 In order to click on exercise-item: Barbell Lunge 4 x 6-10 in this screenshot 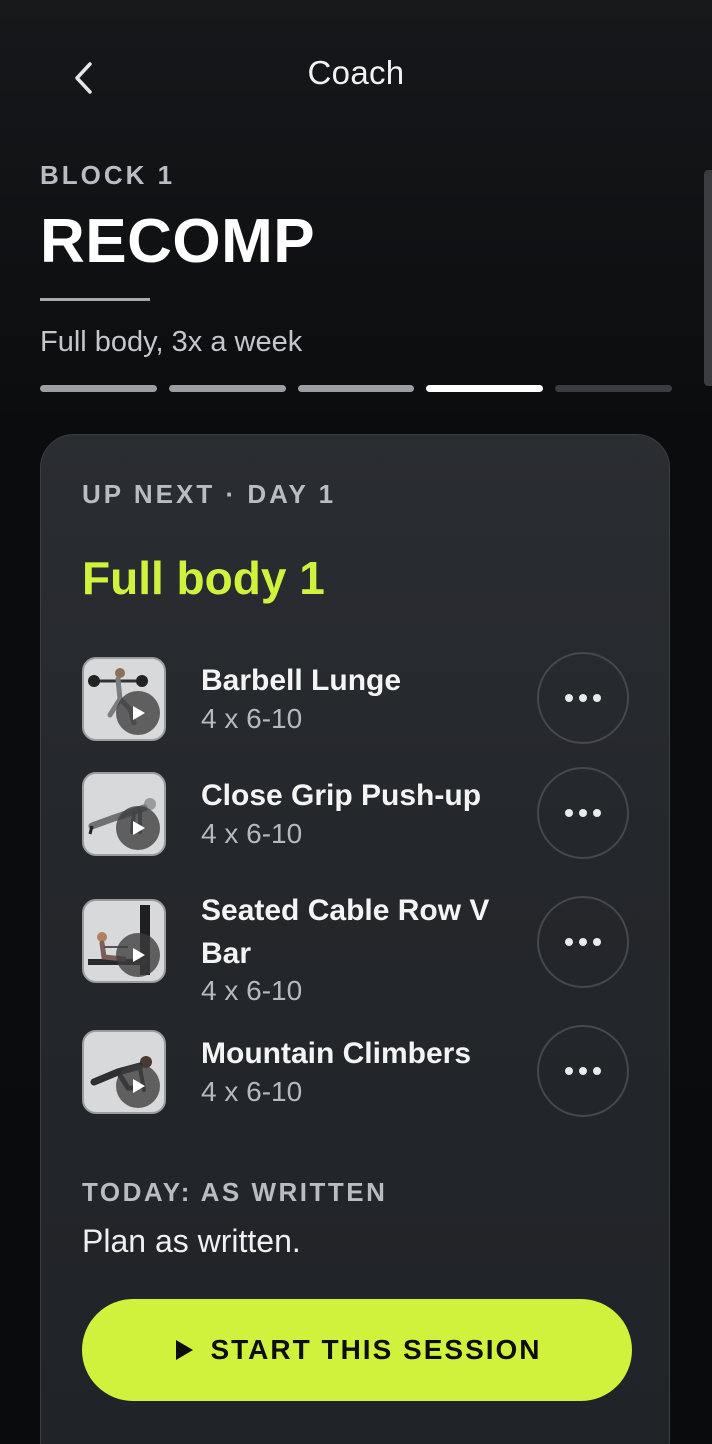, I will do `click(358, 701)`.